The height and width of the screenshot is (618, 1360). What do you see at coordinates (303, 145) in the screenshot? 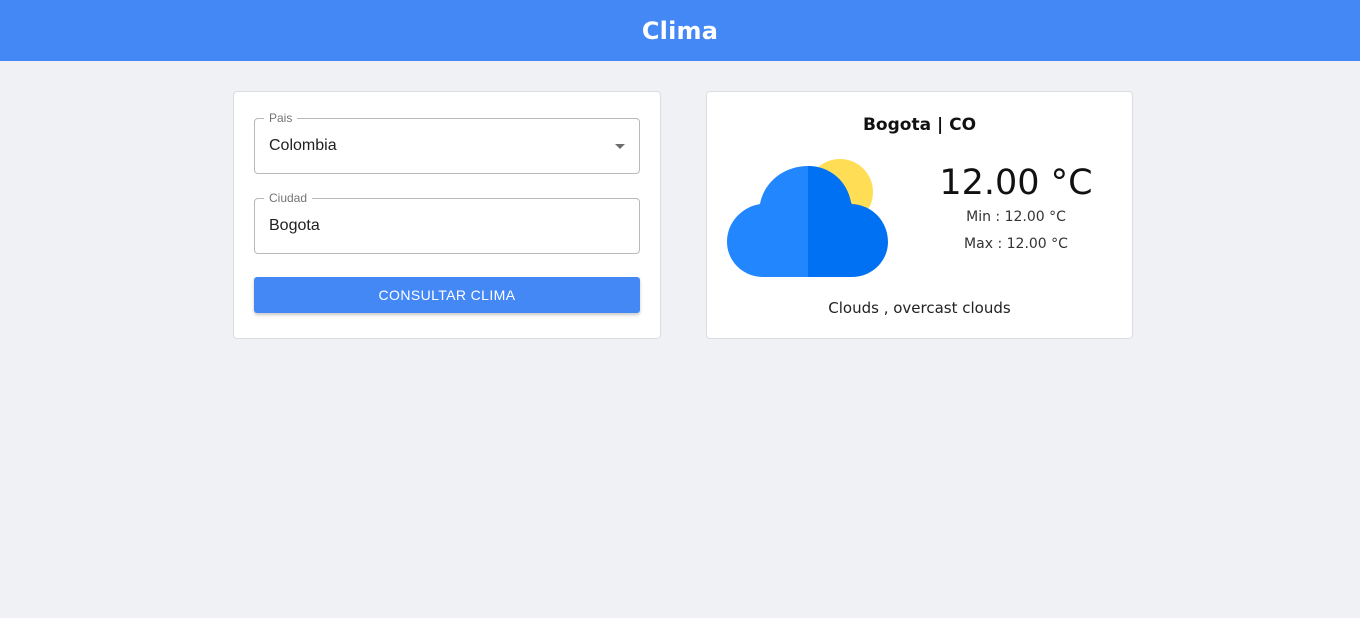
I see `country-value: Colombia` at bounding box center [303, 145].